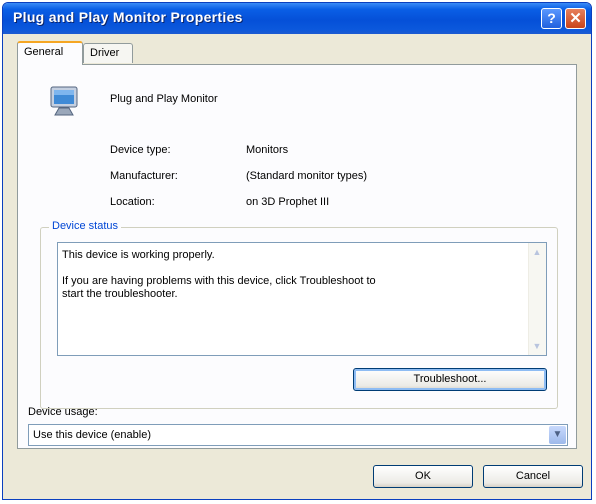 This screenshot has height=504, width=596. Describe the element at coordinates (537, 346) in the screenshot. I see `scroll-down-icon: ▼` at that location.